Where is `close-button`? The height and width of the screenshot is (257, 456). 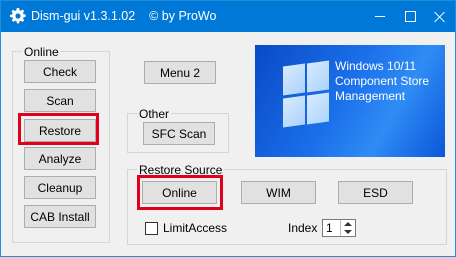
close-button is located at coordinates (440, 16).